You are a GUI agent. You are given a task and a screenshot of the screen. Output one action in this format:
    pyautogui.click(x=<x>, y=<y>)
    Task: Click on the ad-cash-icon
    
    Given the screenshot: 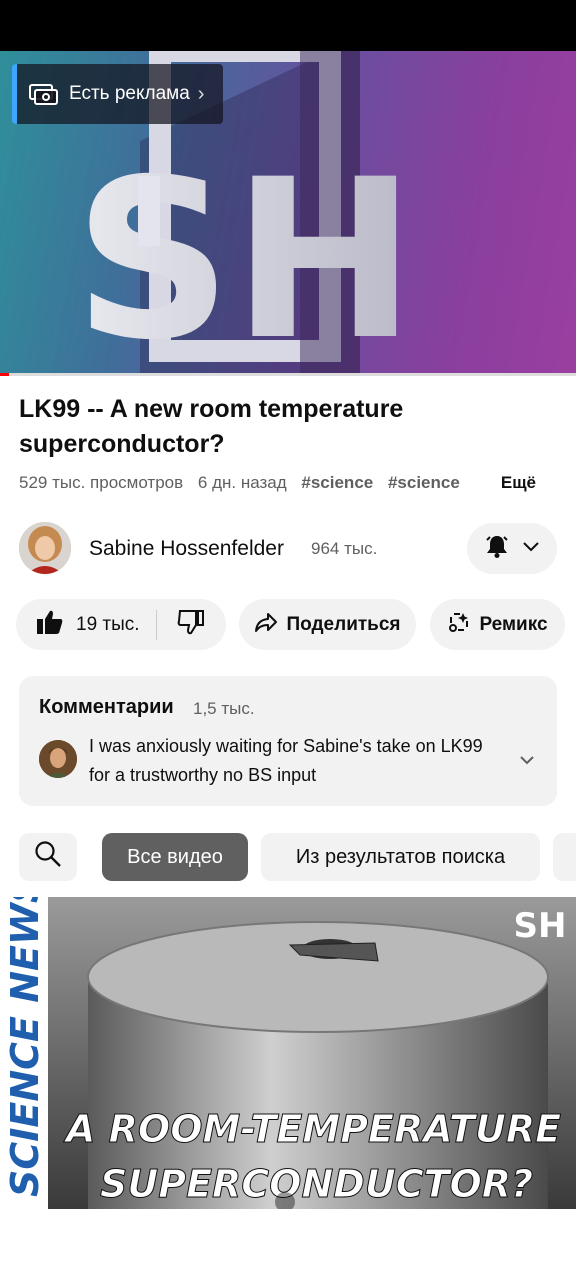 What is the action you would take?
    pyautogui.click(x=44, y=94)
    